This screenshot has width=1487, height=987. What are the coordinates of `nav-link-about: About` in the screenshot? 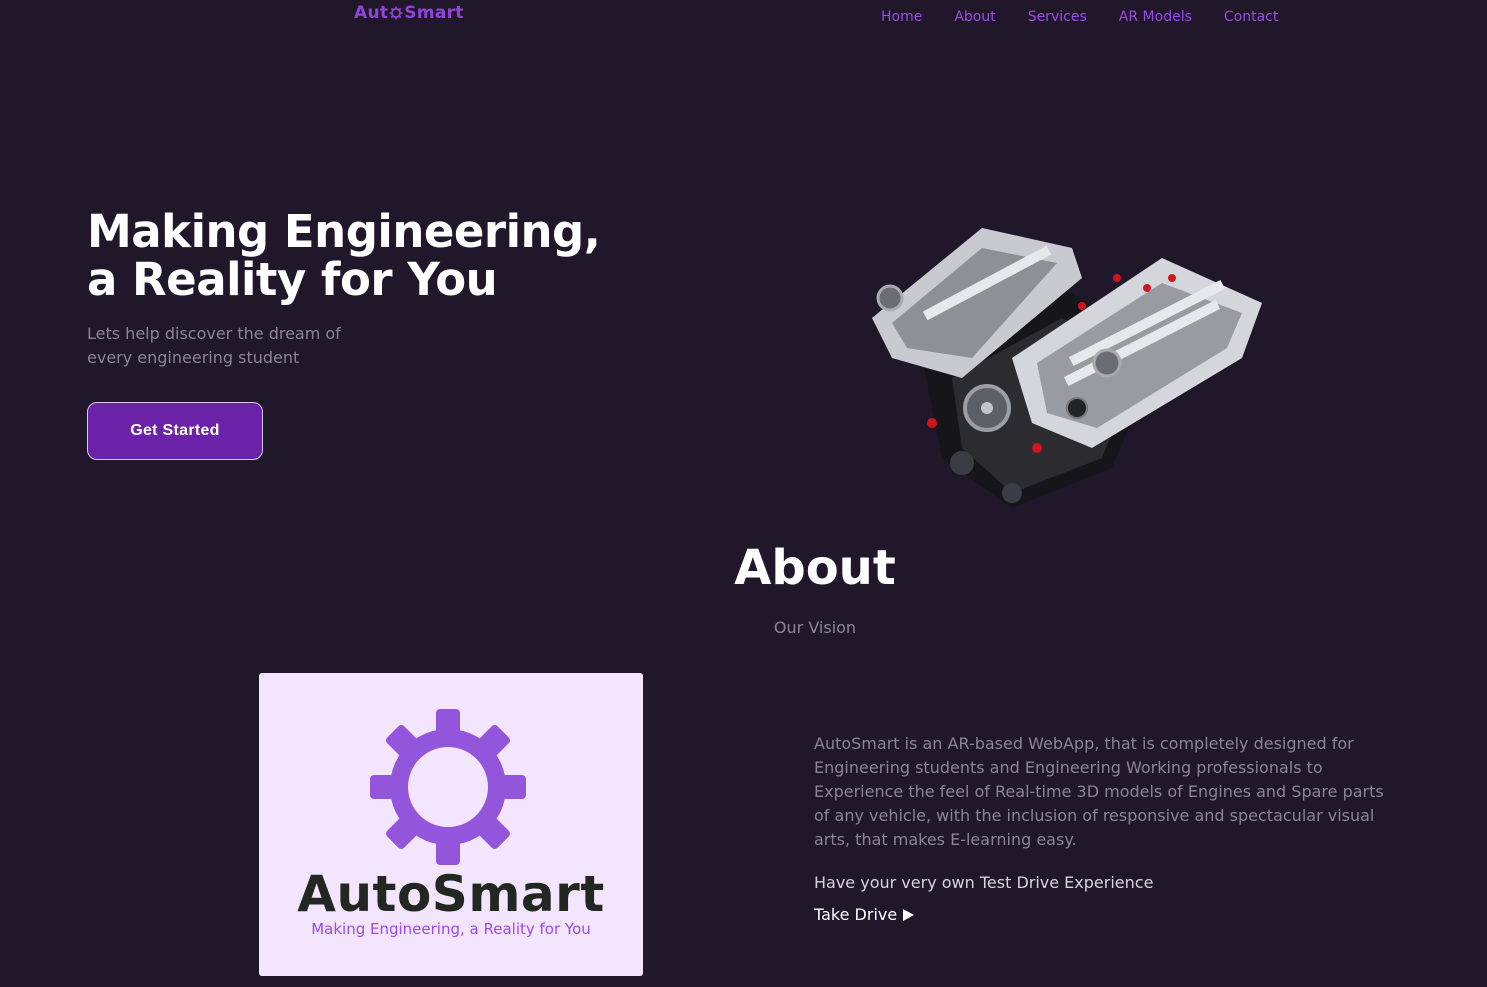 It's located at (974, 17).